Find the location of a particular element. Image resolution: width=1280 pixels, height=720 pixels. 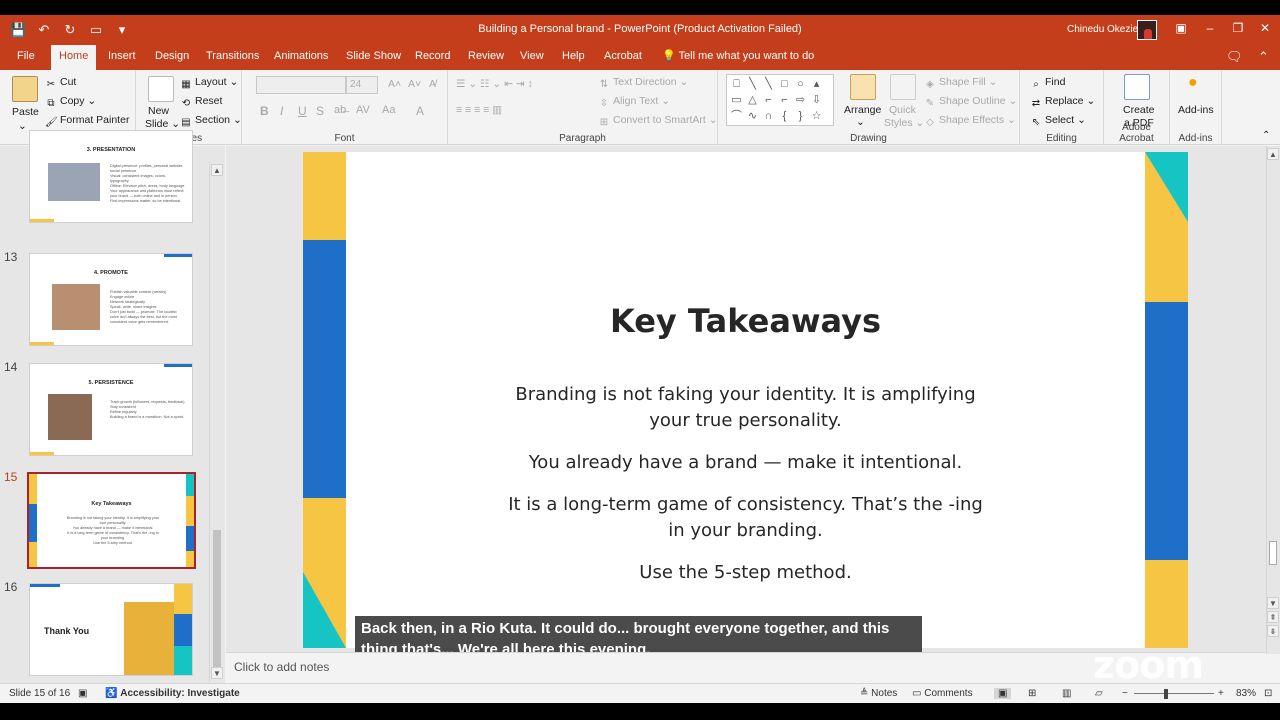

select-button: ⇖ Select ⌄ is located at coordinates (1058, 121).